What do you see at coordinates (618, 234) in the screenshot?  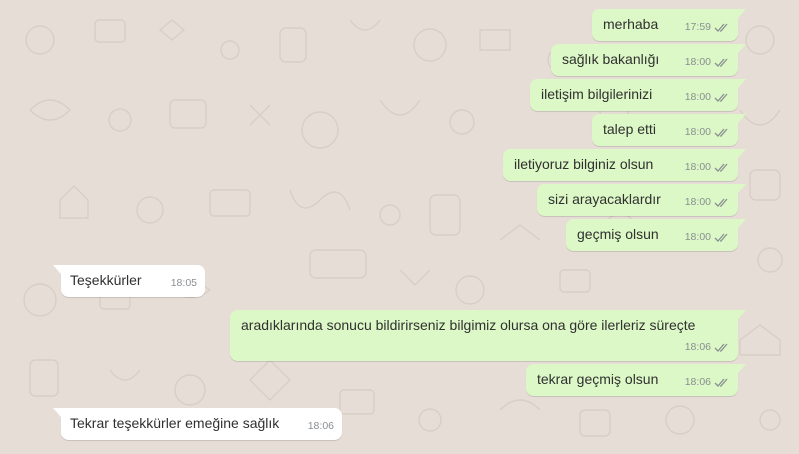 I see `message-text: geçmiş olsun` at bounding box center [618, 234].